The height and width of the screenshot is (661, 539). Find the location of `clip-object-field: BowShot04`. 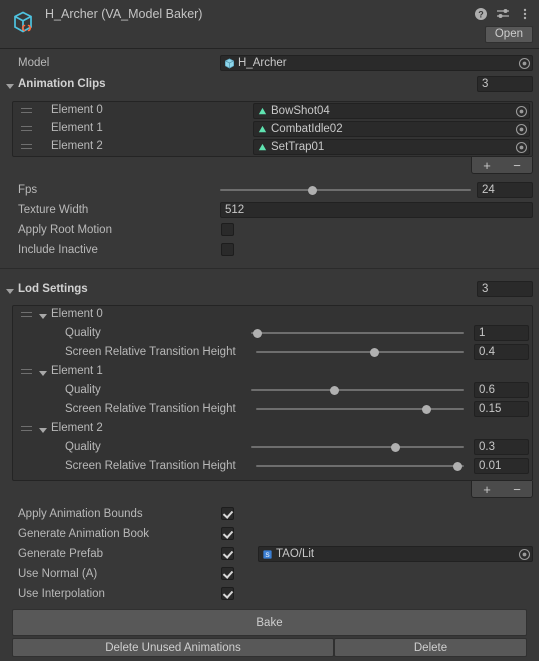

clip-object-field: BowShot04 is located at coordinates (391, 111).